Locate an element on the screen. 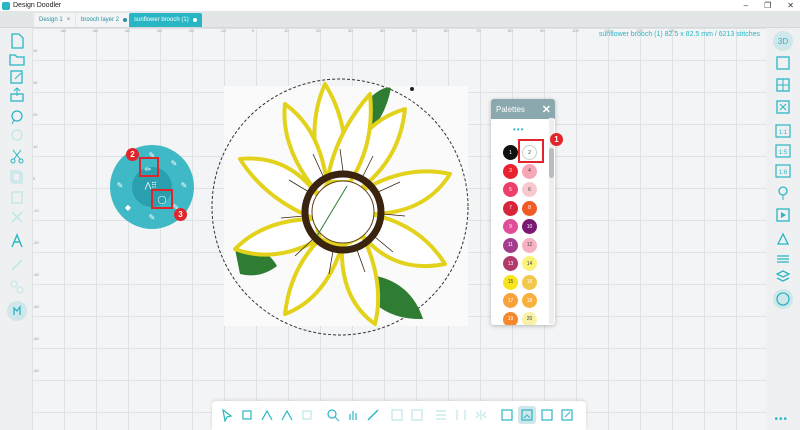 This screenshot has height=430, width=800. stitch-player-icon is located at coordinates (783, 215).